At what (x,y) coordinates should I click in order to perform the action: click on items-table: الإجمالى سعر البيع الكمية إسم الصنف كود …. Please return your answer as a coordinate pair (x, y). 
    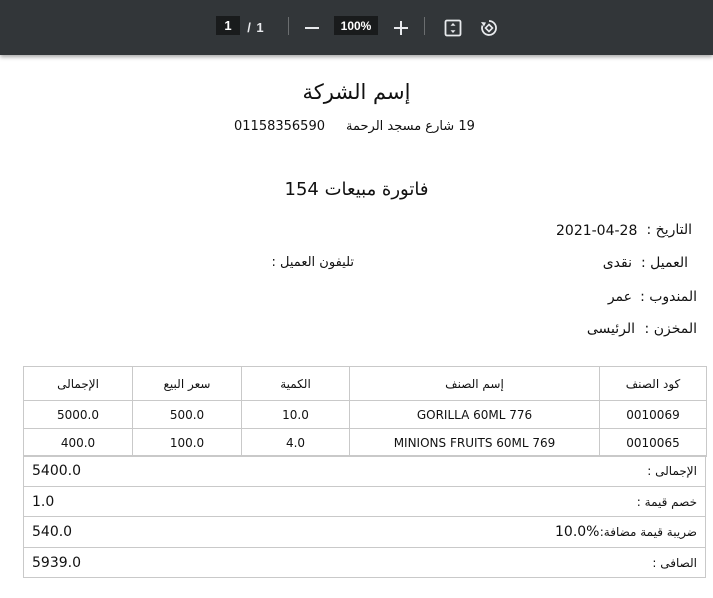
    Looking at the image, I should click on (365, 411).